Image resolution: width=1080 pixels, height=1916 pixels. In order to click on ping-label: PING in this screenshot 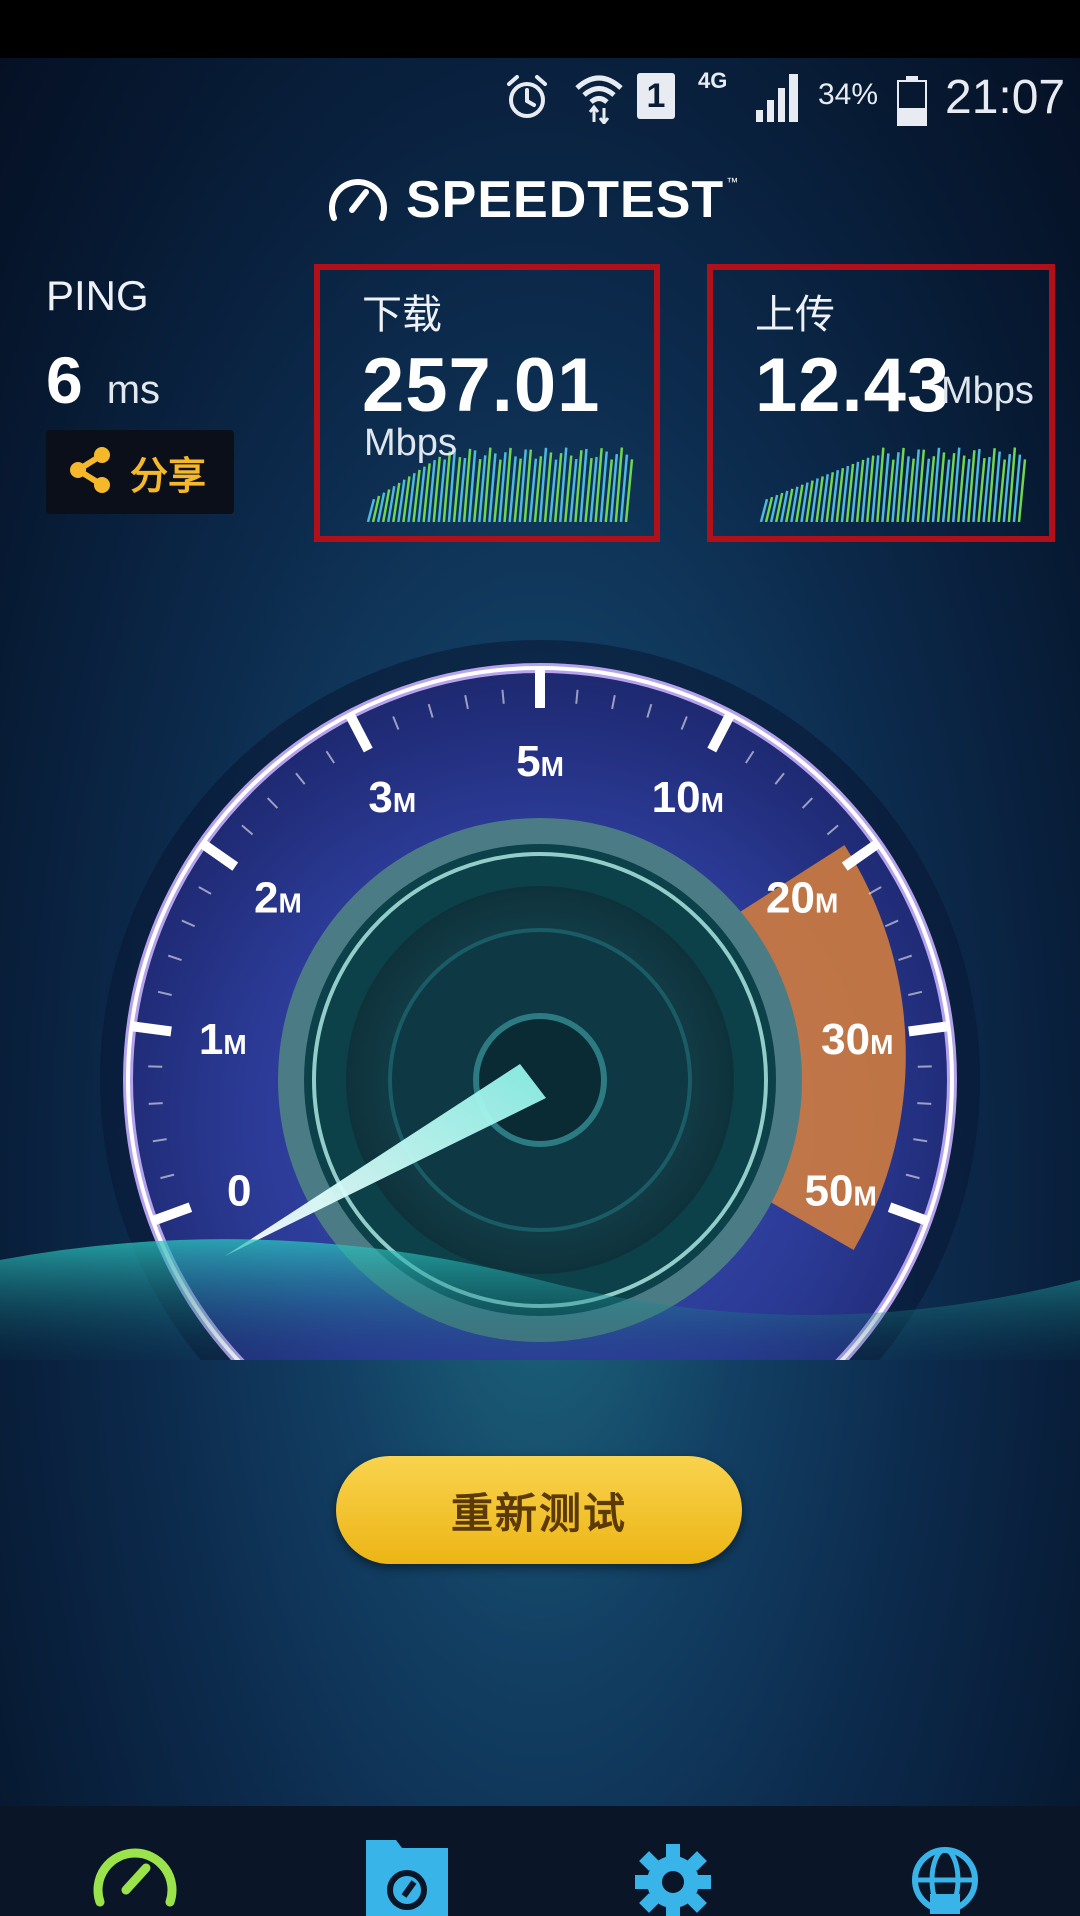, I will do `click(97, 295)`.